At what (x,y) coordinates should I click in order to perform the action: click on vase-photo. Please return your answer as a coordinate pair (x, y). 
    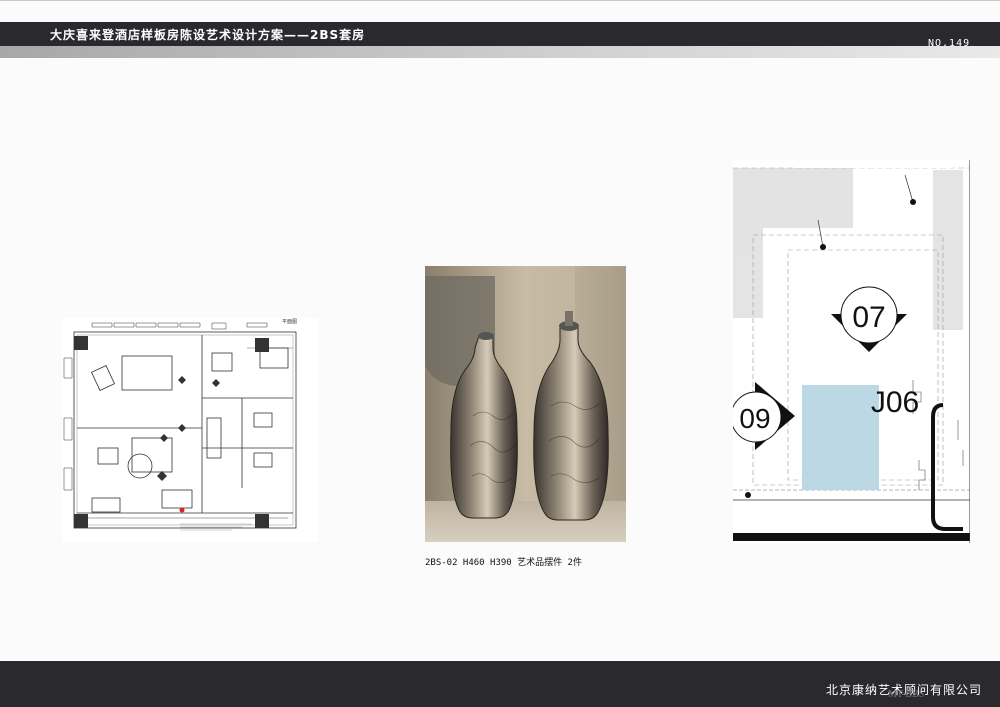
    Looking at the image, I should click on (525, 404).